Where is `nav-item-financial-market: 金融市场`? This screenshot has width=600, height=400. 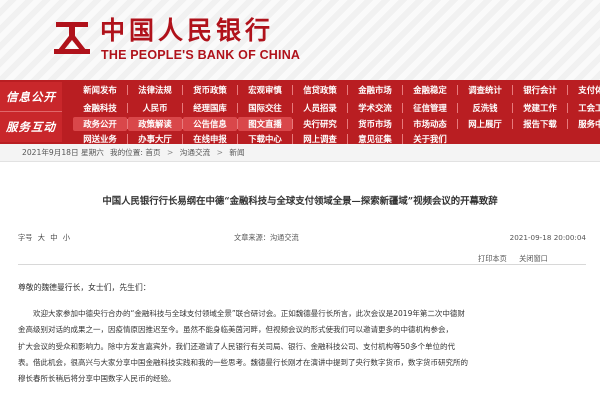
nav-item-financial-market: 金融市场 is located at coordinates (375, 90).